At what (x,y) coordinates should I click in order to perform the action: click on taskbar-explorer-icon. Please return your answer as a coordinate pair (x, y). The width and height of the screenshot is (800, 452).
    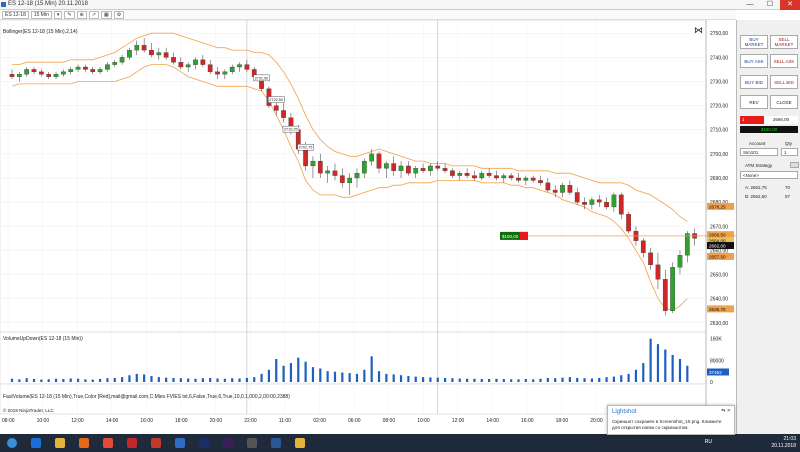
    Looking at the image, I should click on (60, 443).